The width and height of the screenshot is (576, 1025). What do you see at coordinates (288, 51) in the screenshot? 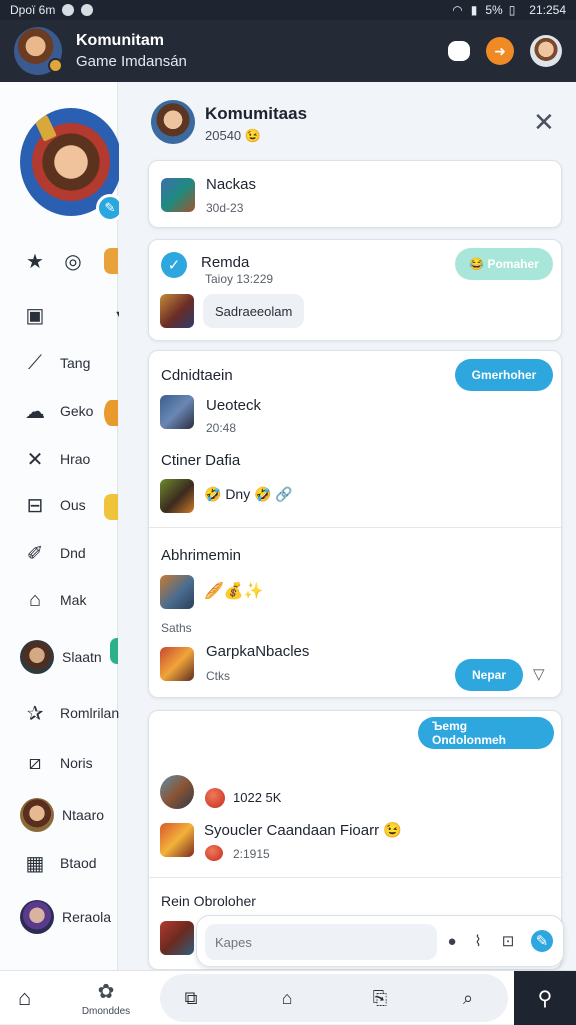
I see `app-bar: Komunitam Game Imdansán ➜` at bounding box center [288, 51].